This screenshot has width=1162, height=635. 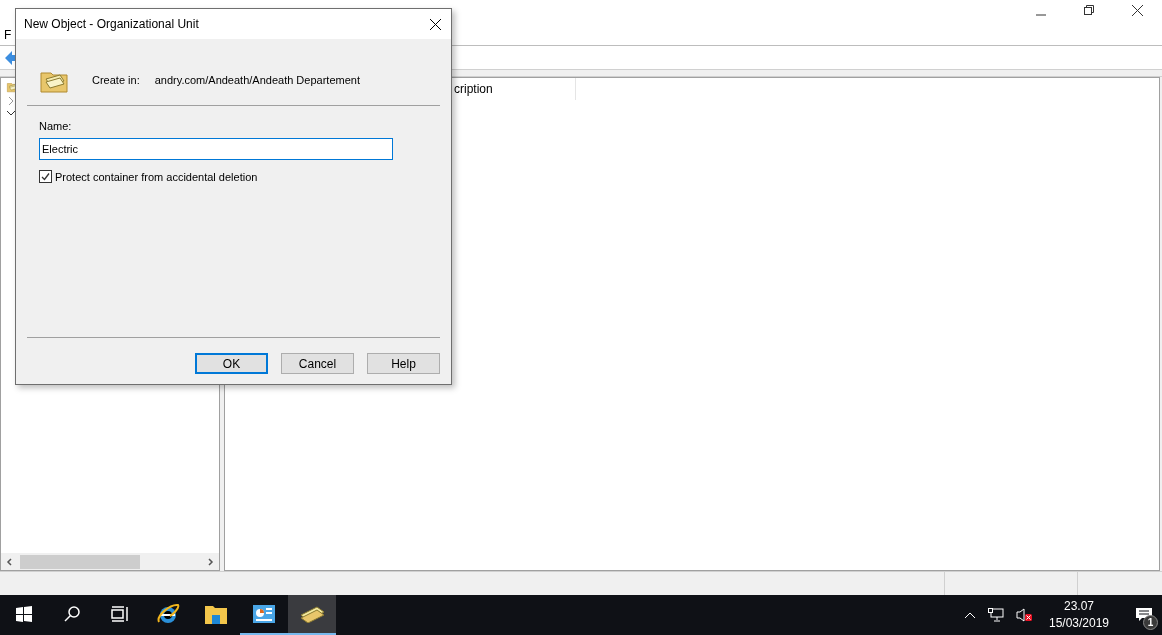 I want to click on dialog-button: Cancel, so click(x=317, y=363).